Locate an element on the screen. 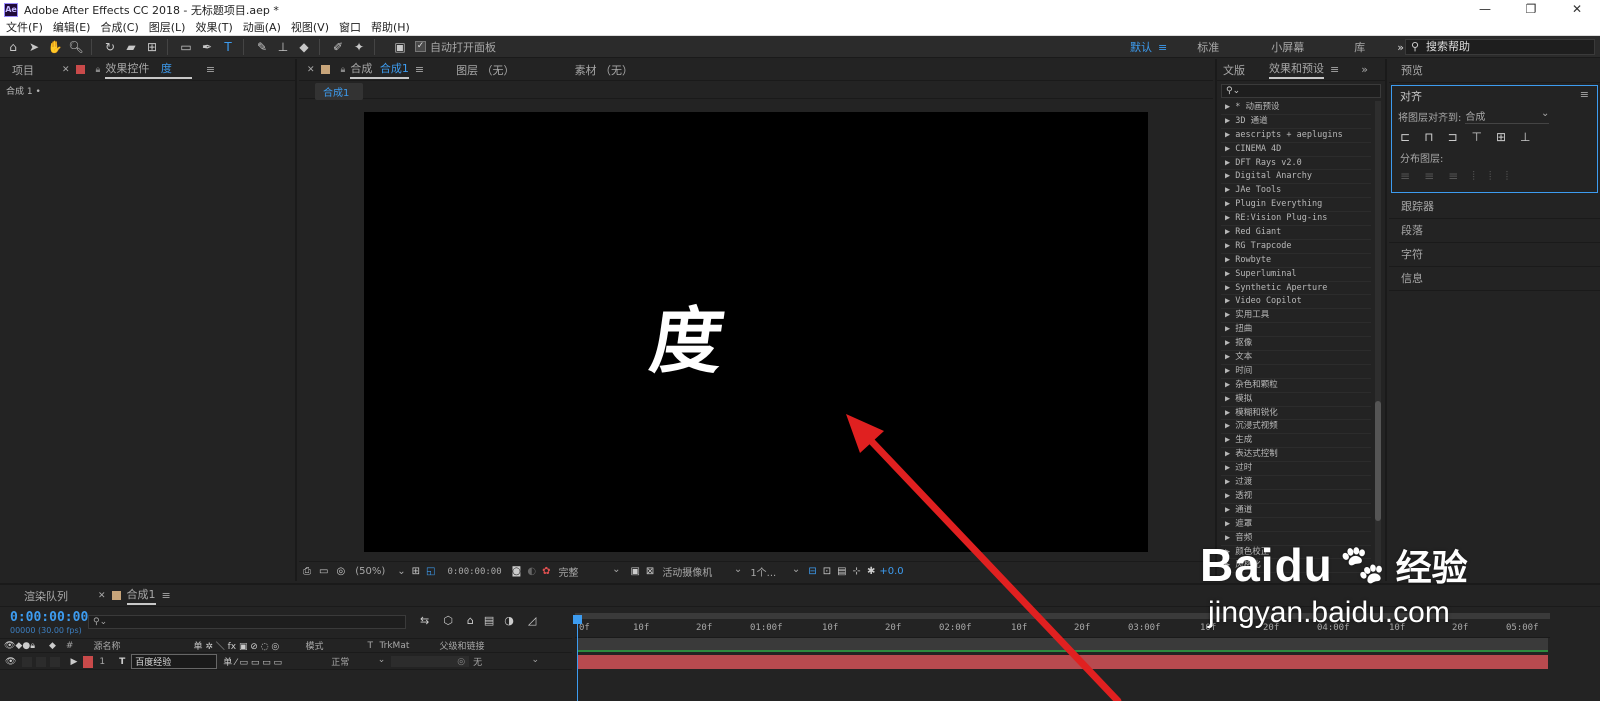 The width and height of the screenshot is (1600, 701). tab-project: 项目 is located at coordinates (23, 70).